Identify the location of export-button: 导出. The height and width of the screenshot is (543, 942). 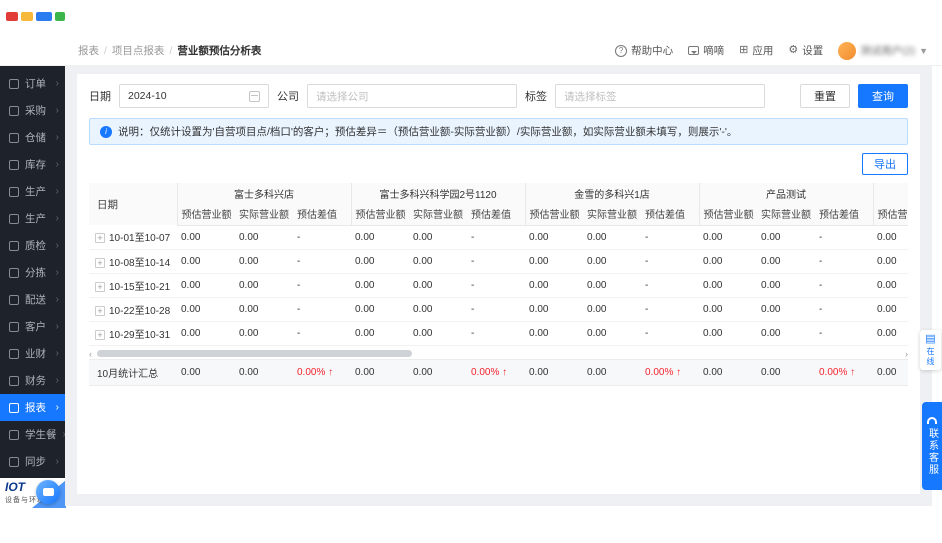
(885, 164).